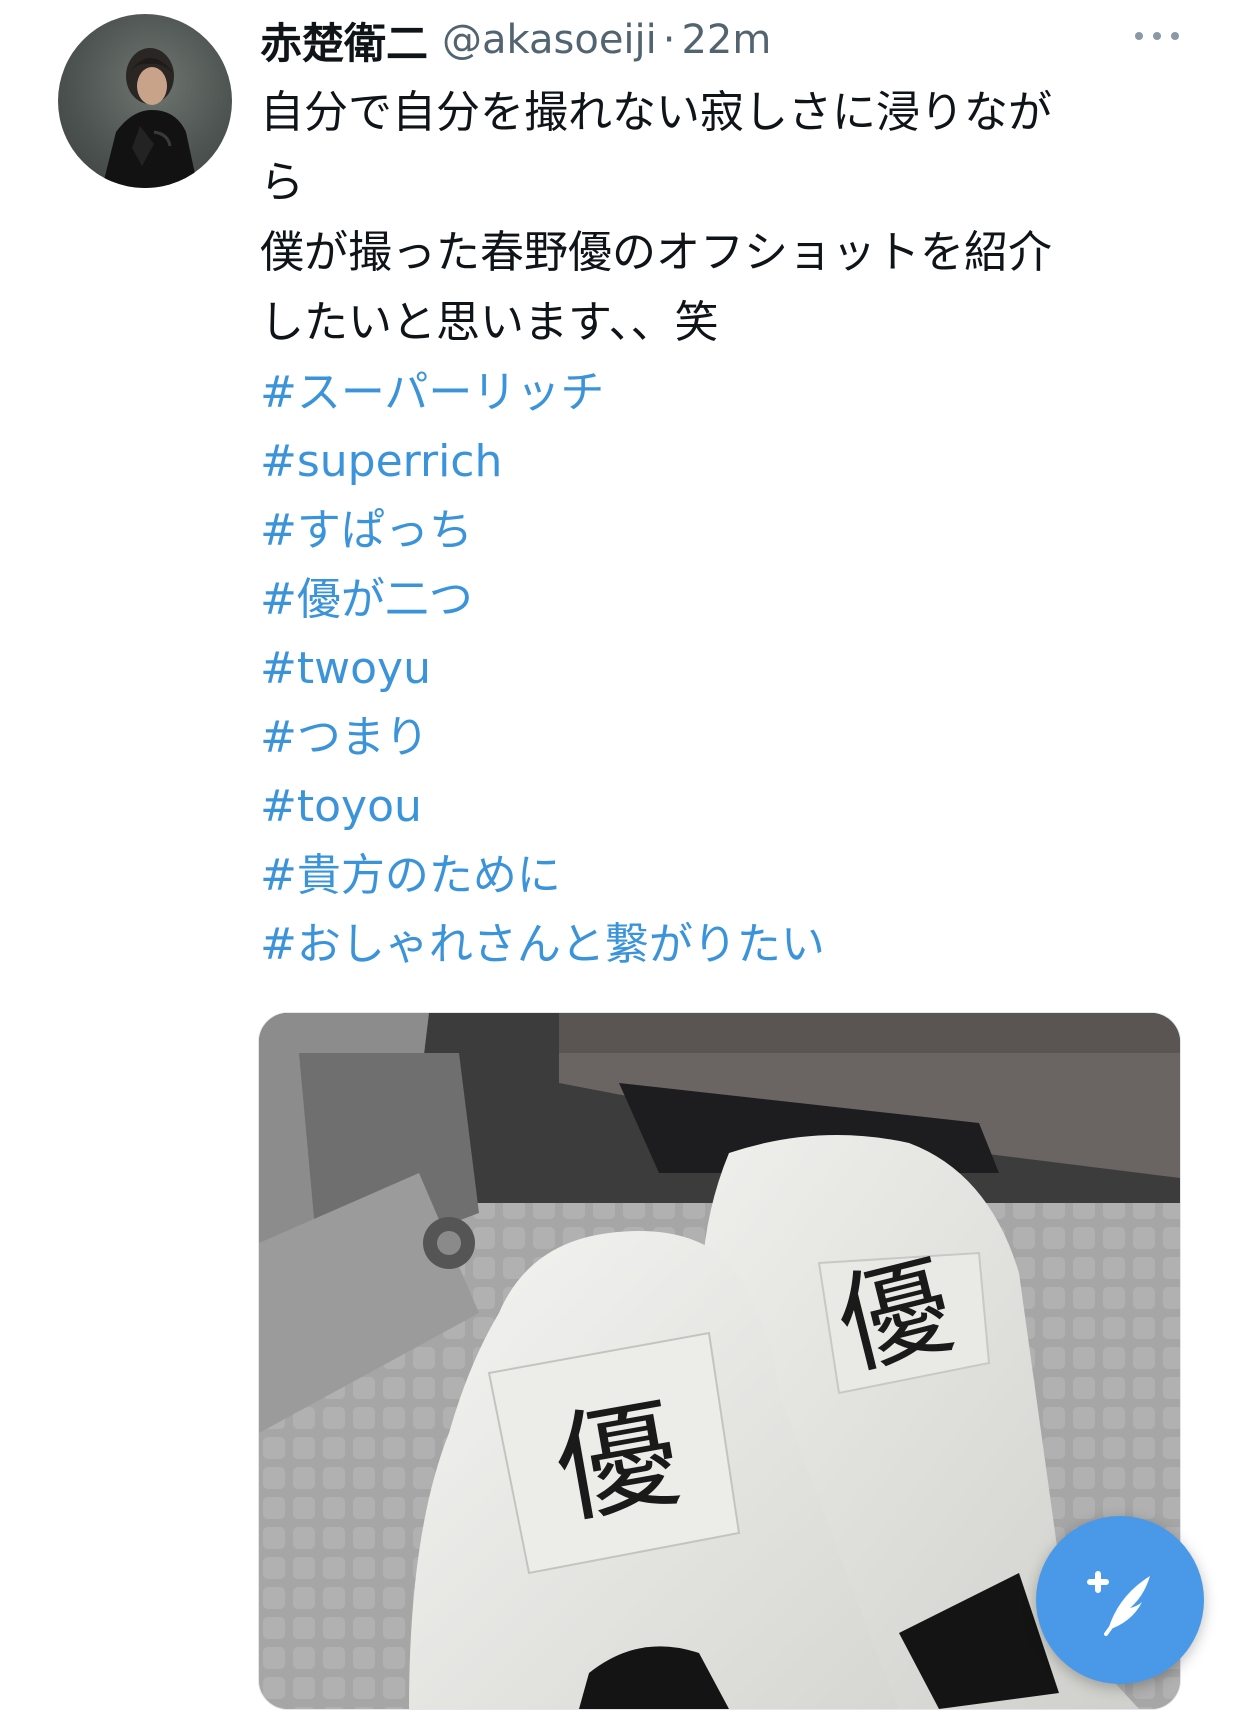 This screenshot has width=1242, height=1722. I want to click on hashtag-link: #おしゃれさんと繋がりたい, so click(542, 944).